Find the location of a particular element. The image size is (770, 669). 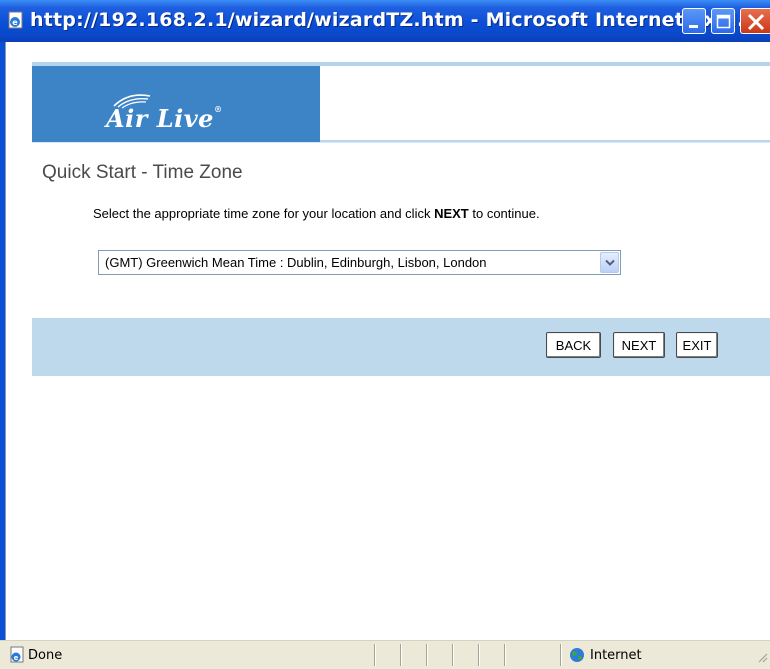

page-title: Quick Start - Time Zone is located at coordinates (142, 172).